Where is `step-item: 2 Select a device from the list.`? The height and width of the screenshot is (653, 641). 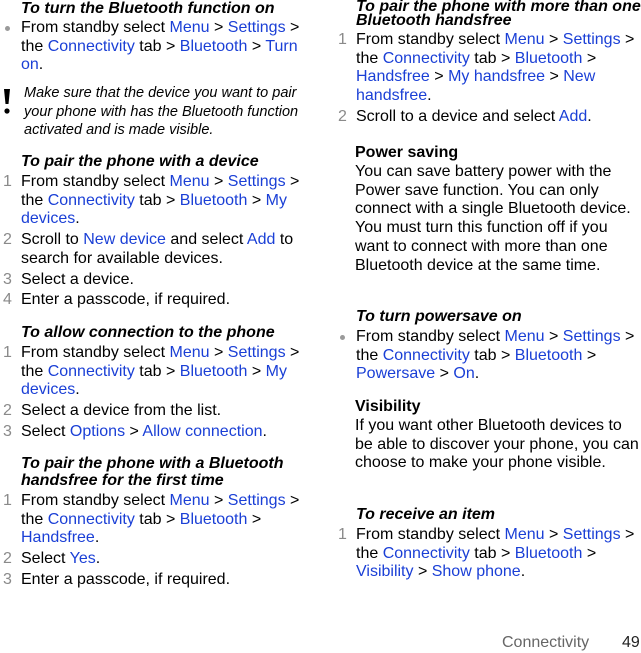
step-item: 2 Select a device from the list. is located at coordinates (159, 411).